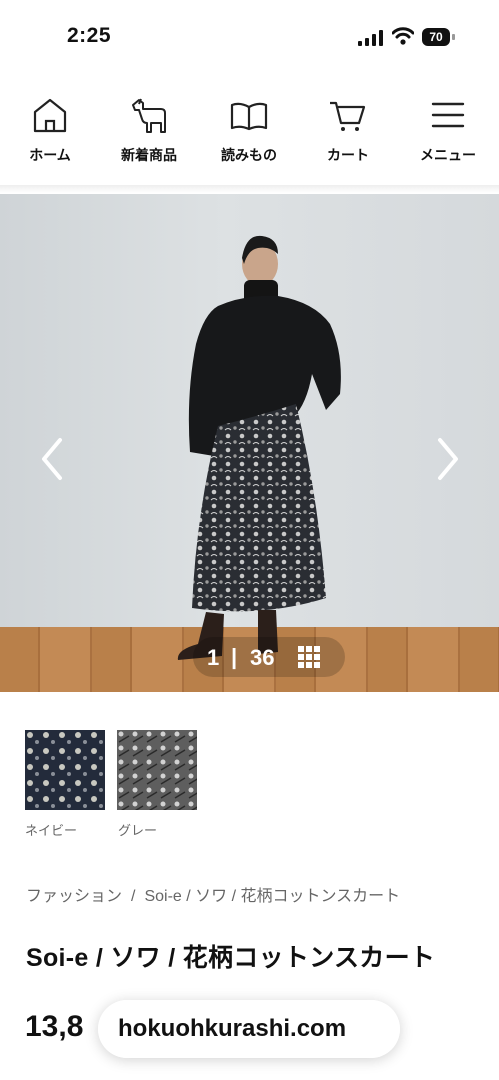 This screenshot has width=499, height=1080. What do you see at coordinates (348, 116) in the screenshot?
I see `cart-icon` at bounding box center [348, 116].